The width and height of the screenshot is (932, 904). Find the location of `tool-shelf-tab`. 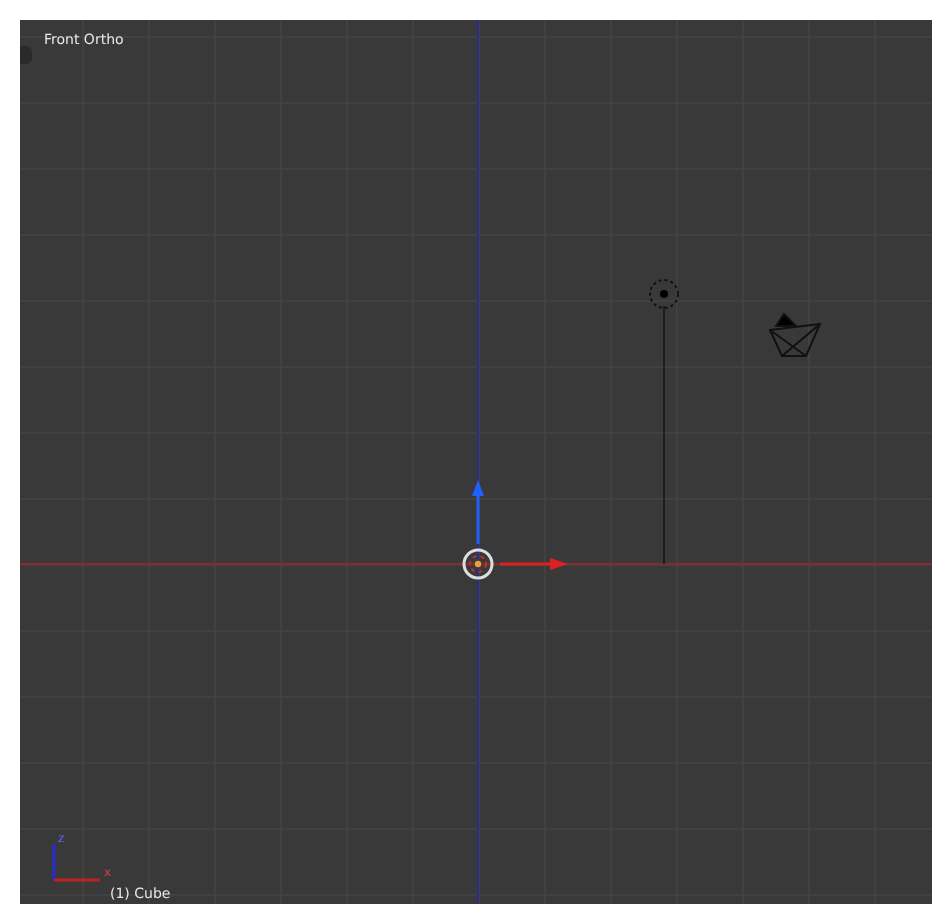

tool-shelf-tab is located at coordinates (26, 55).